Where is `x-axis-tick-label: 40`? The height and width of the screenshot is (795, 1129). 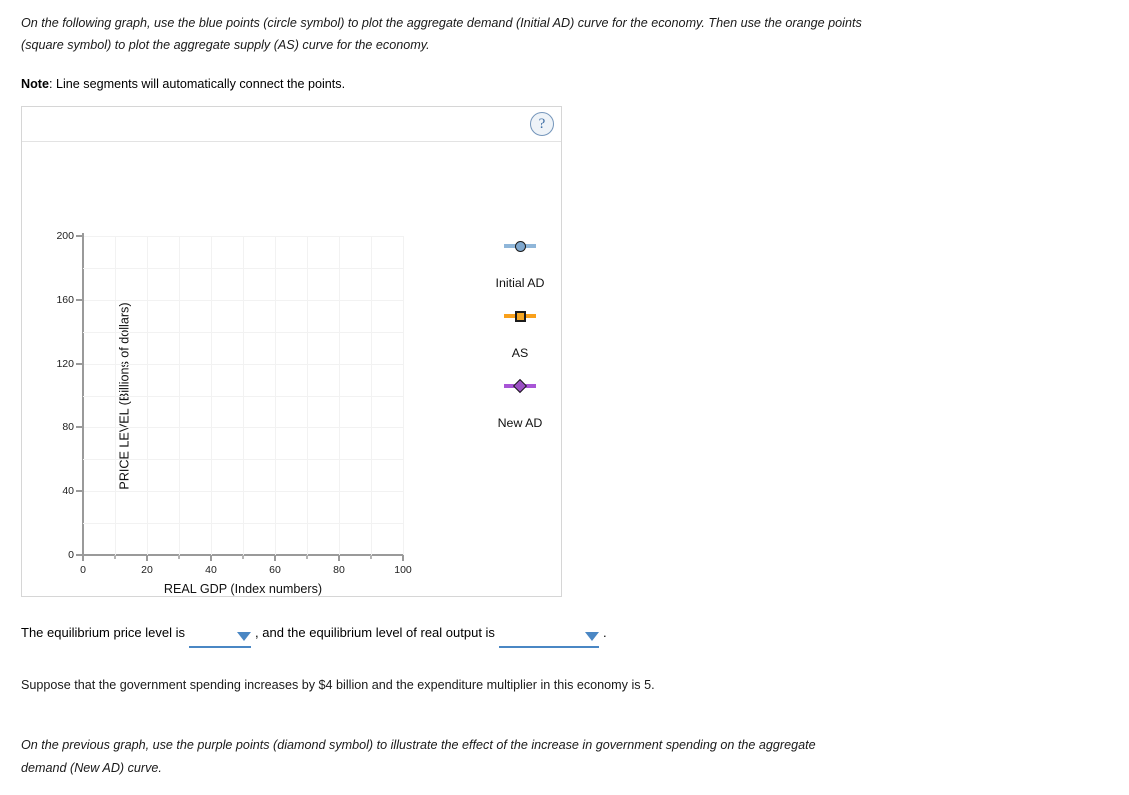 x-axis-tick-label: 40 is located at coordinates (211, 570).